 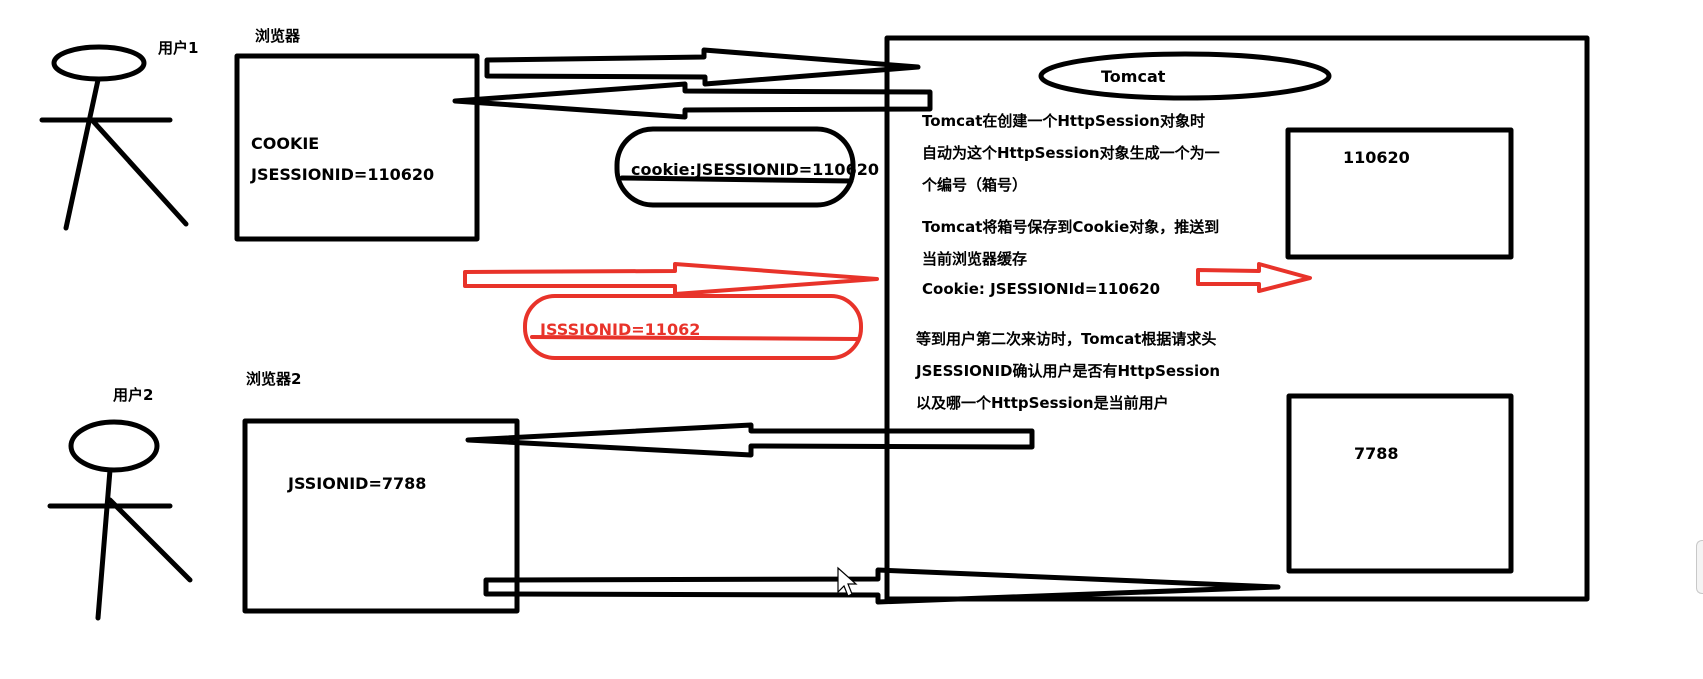 I want to click on arrow-browser1-to-tomcat, so click(x=702, y=67).